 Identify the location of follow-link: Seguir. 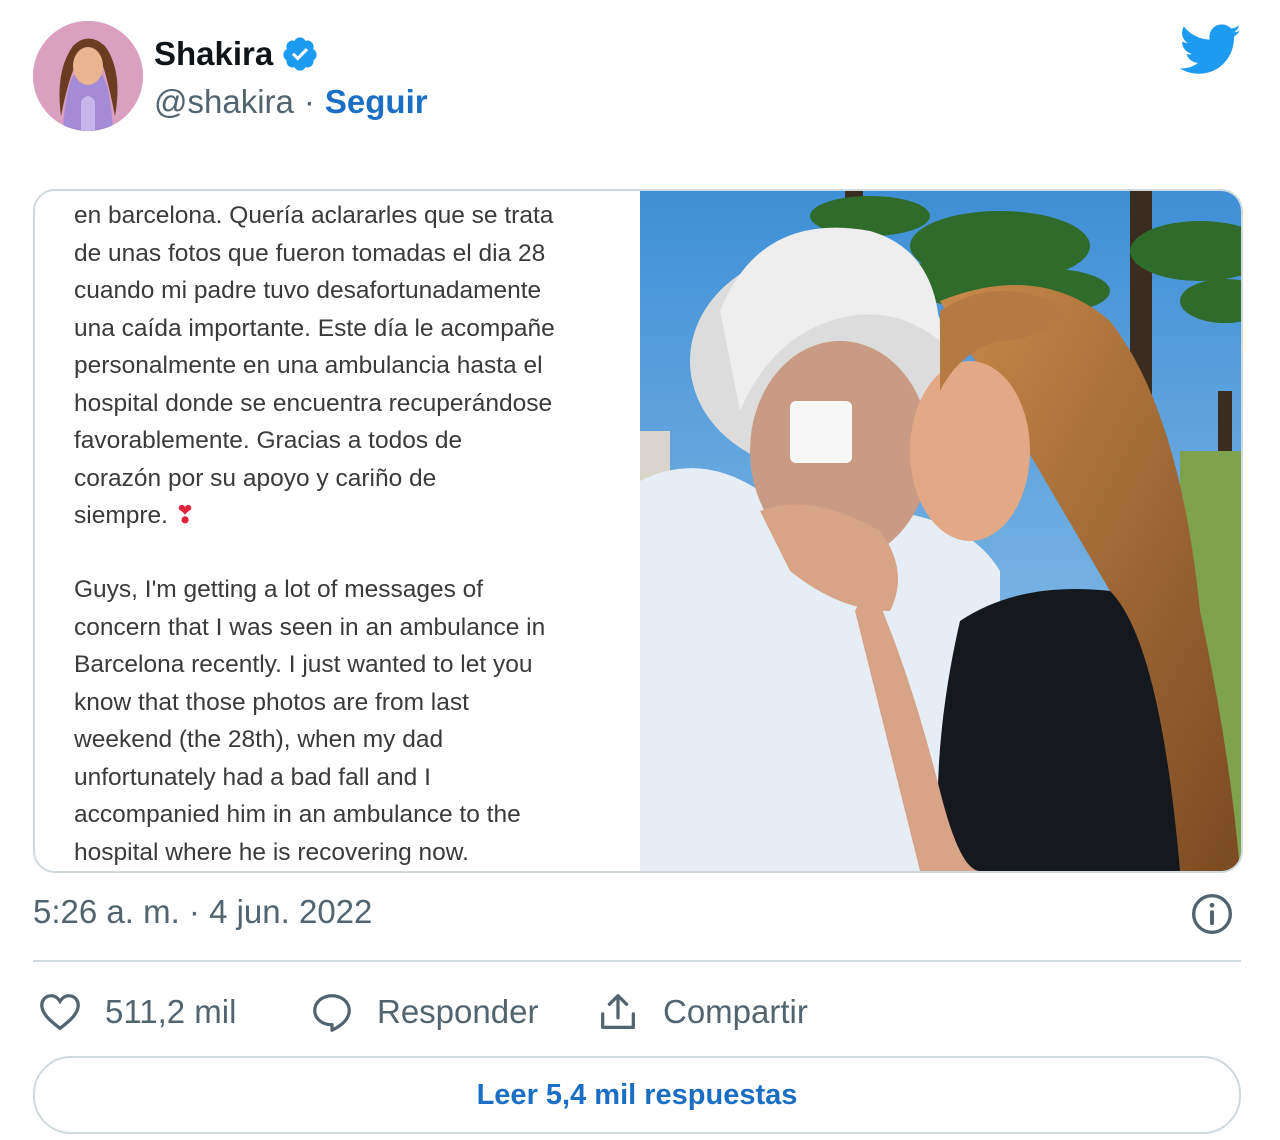
(376, 102).